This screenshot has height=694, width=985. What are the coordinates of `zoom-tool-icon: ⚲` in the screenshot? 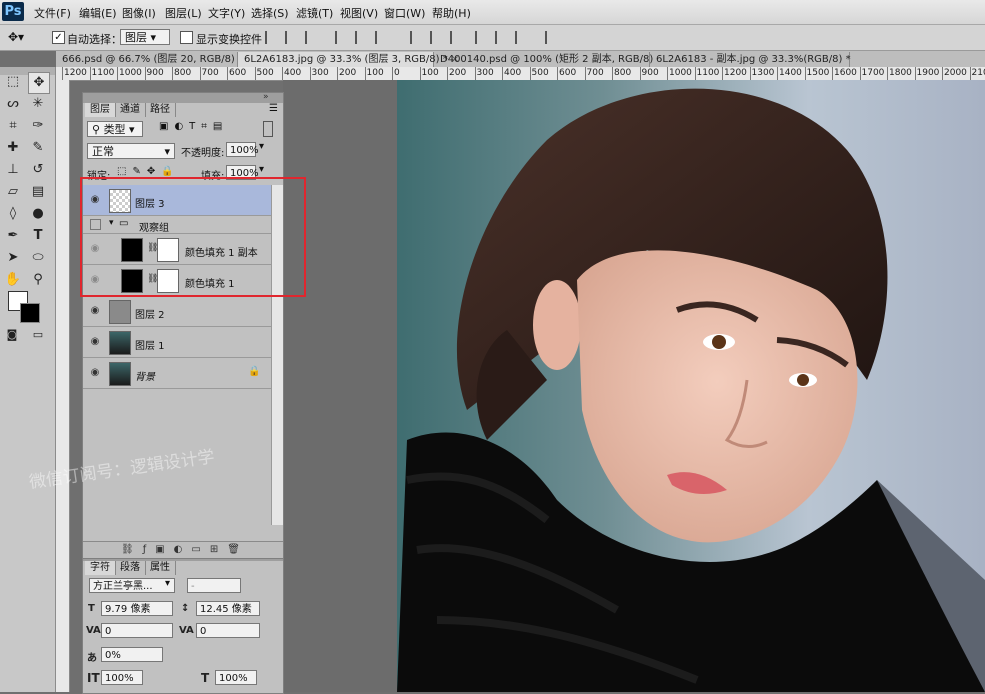 It's located at (38, 280).